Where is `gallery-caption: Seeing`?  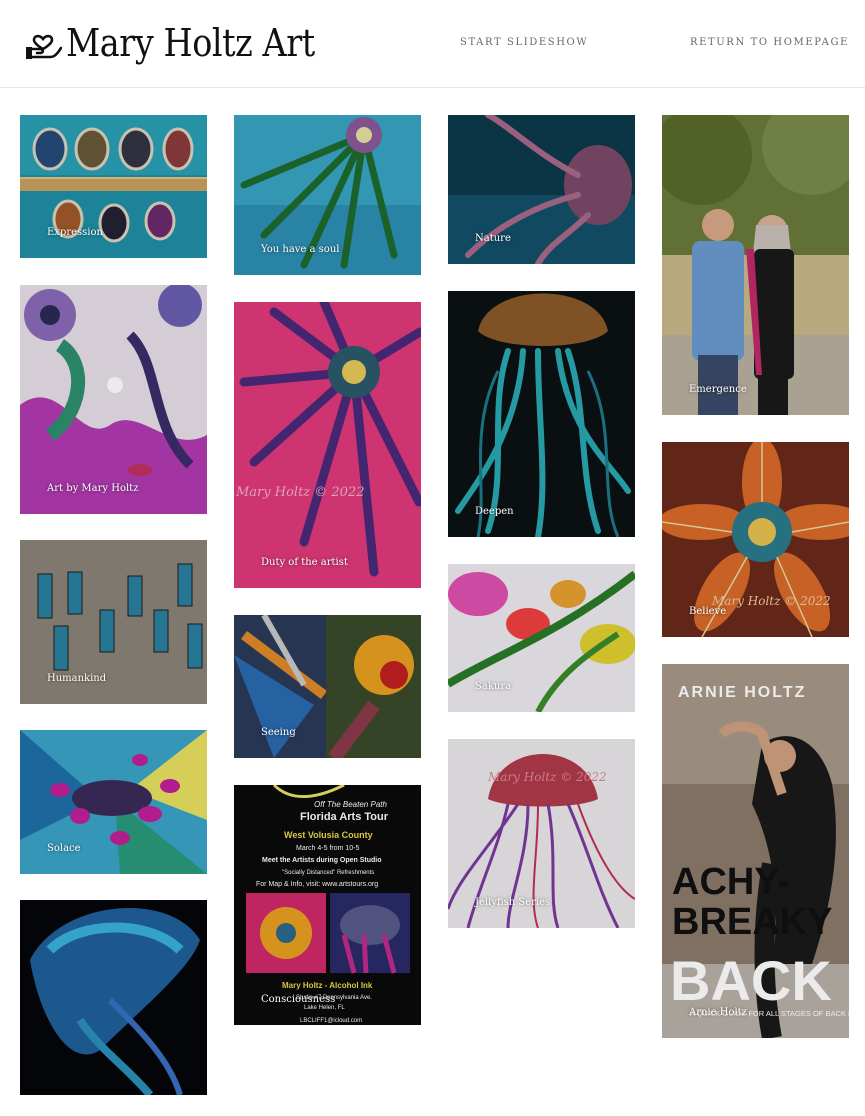
gallery-caption: Seeing is located at coordinates (278, 732).